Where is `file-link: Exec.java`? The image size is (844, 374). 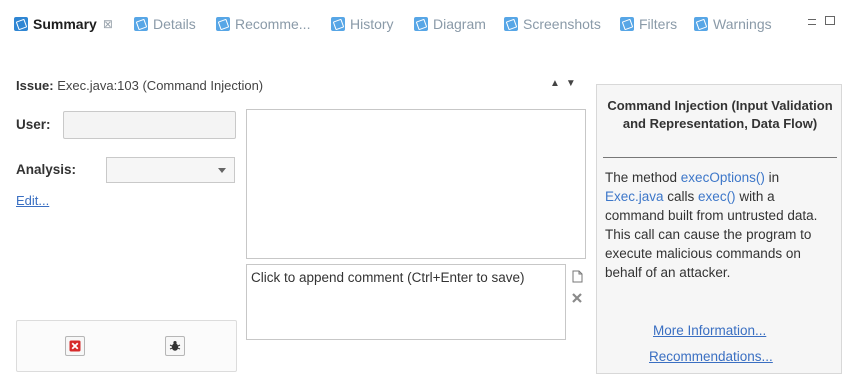 file-link: Exec.java is located at coordinates (634, 196).